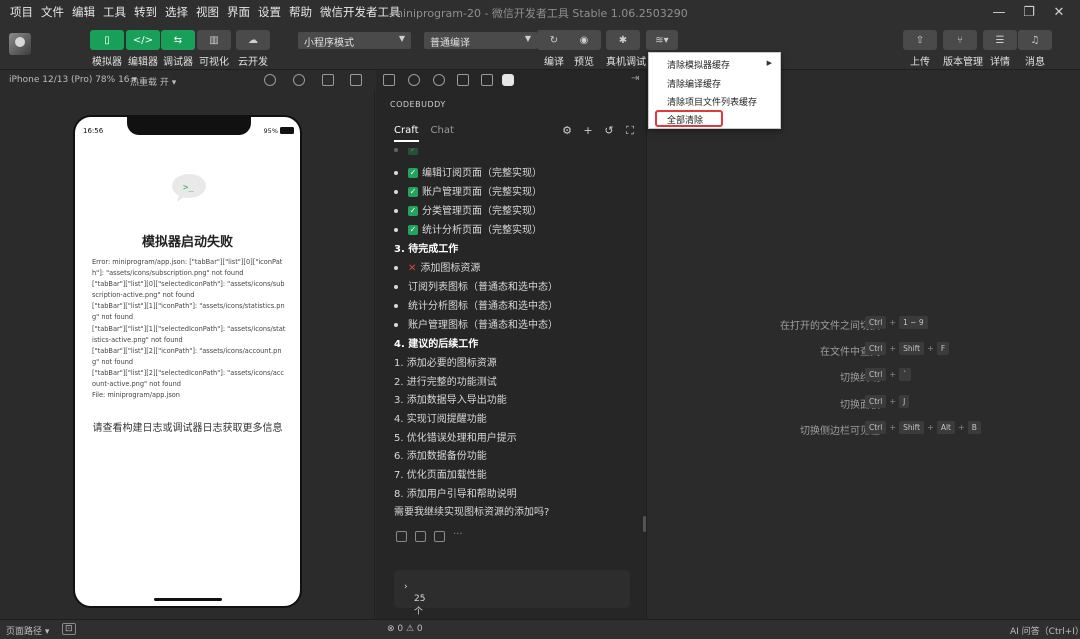  Describe the element at coordinates (999, 12) in the screenshot. I see `minimize-icon: —` at that location.